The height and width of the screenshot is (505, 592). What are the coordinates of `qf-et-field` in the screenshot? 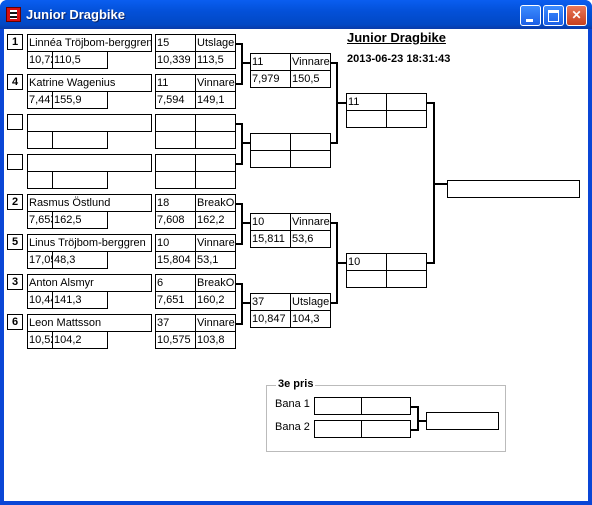 It's located at (270, 159).